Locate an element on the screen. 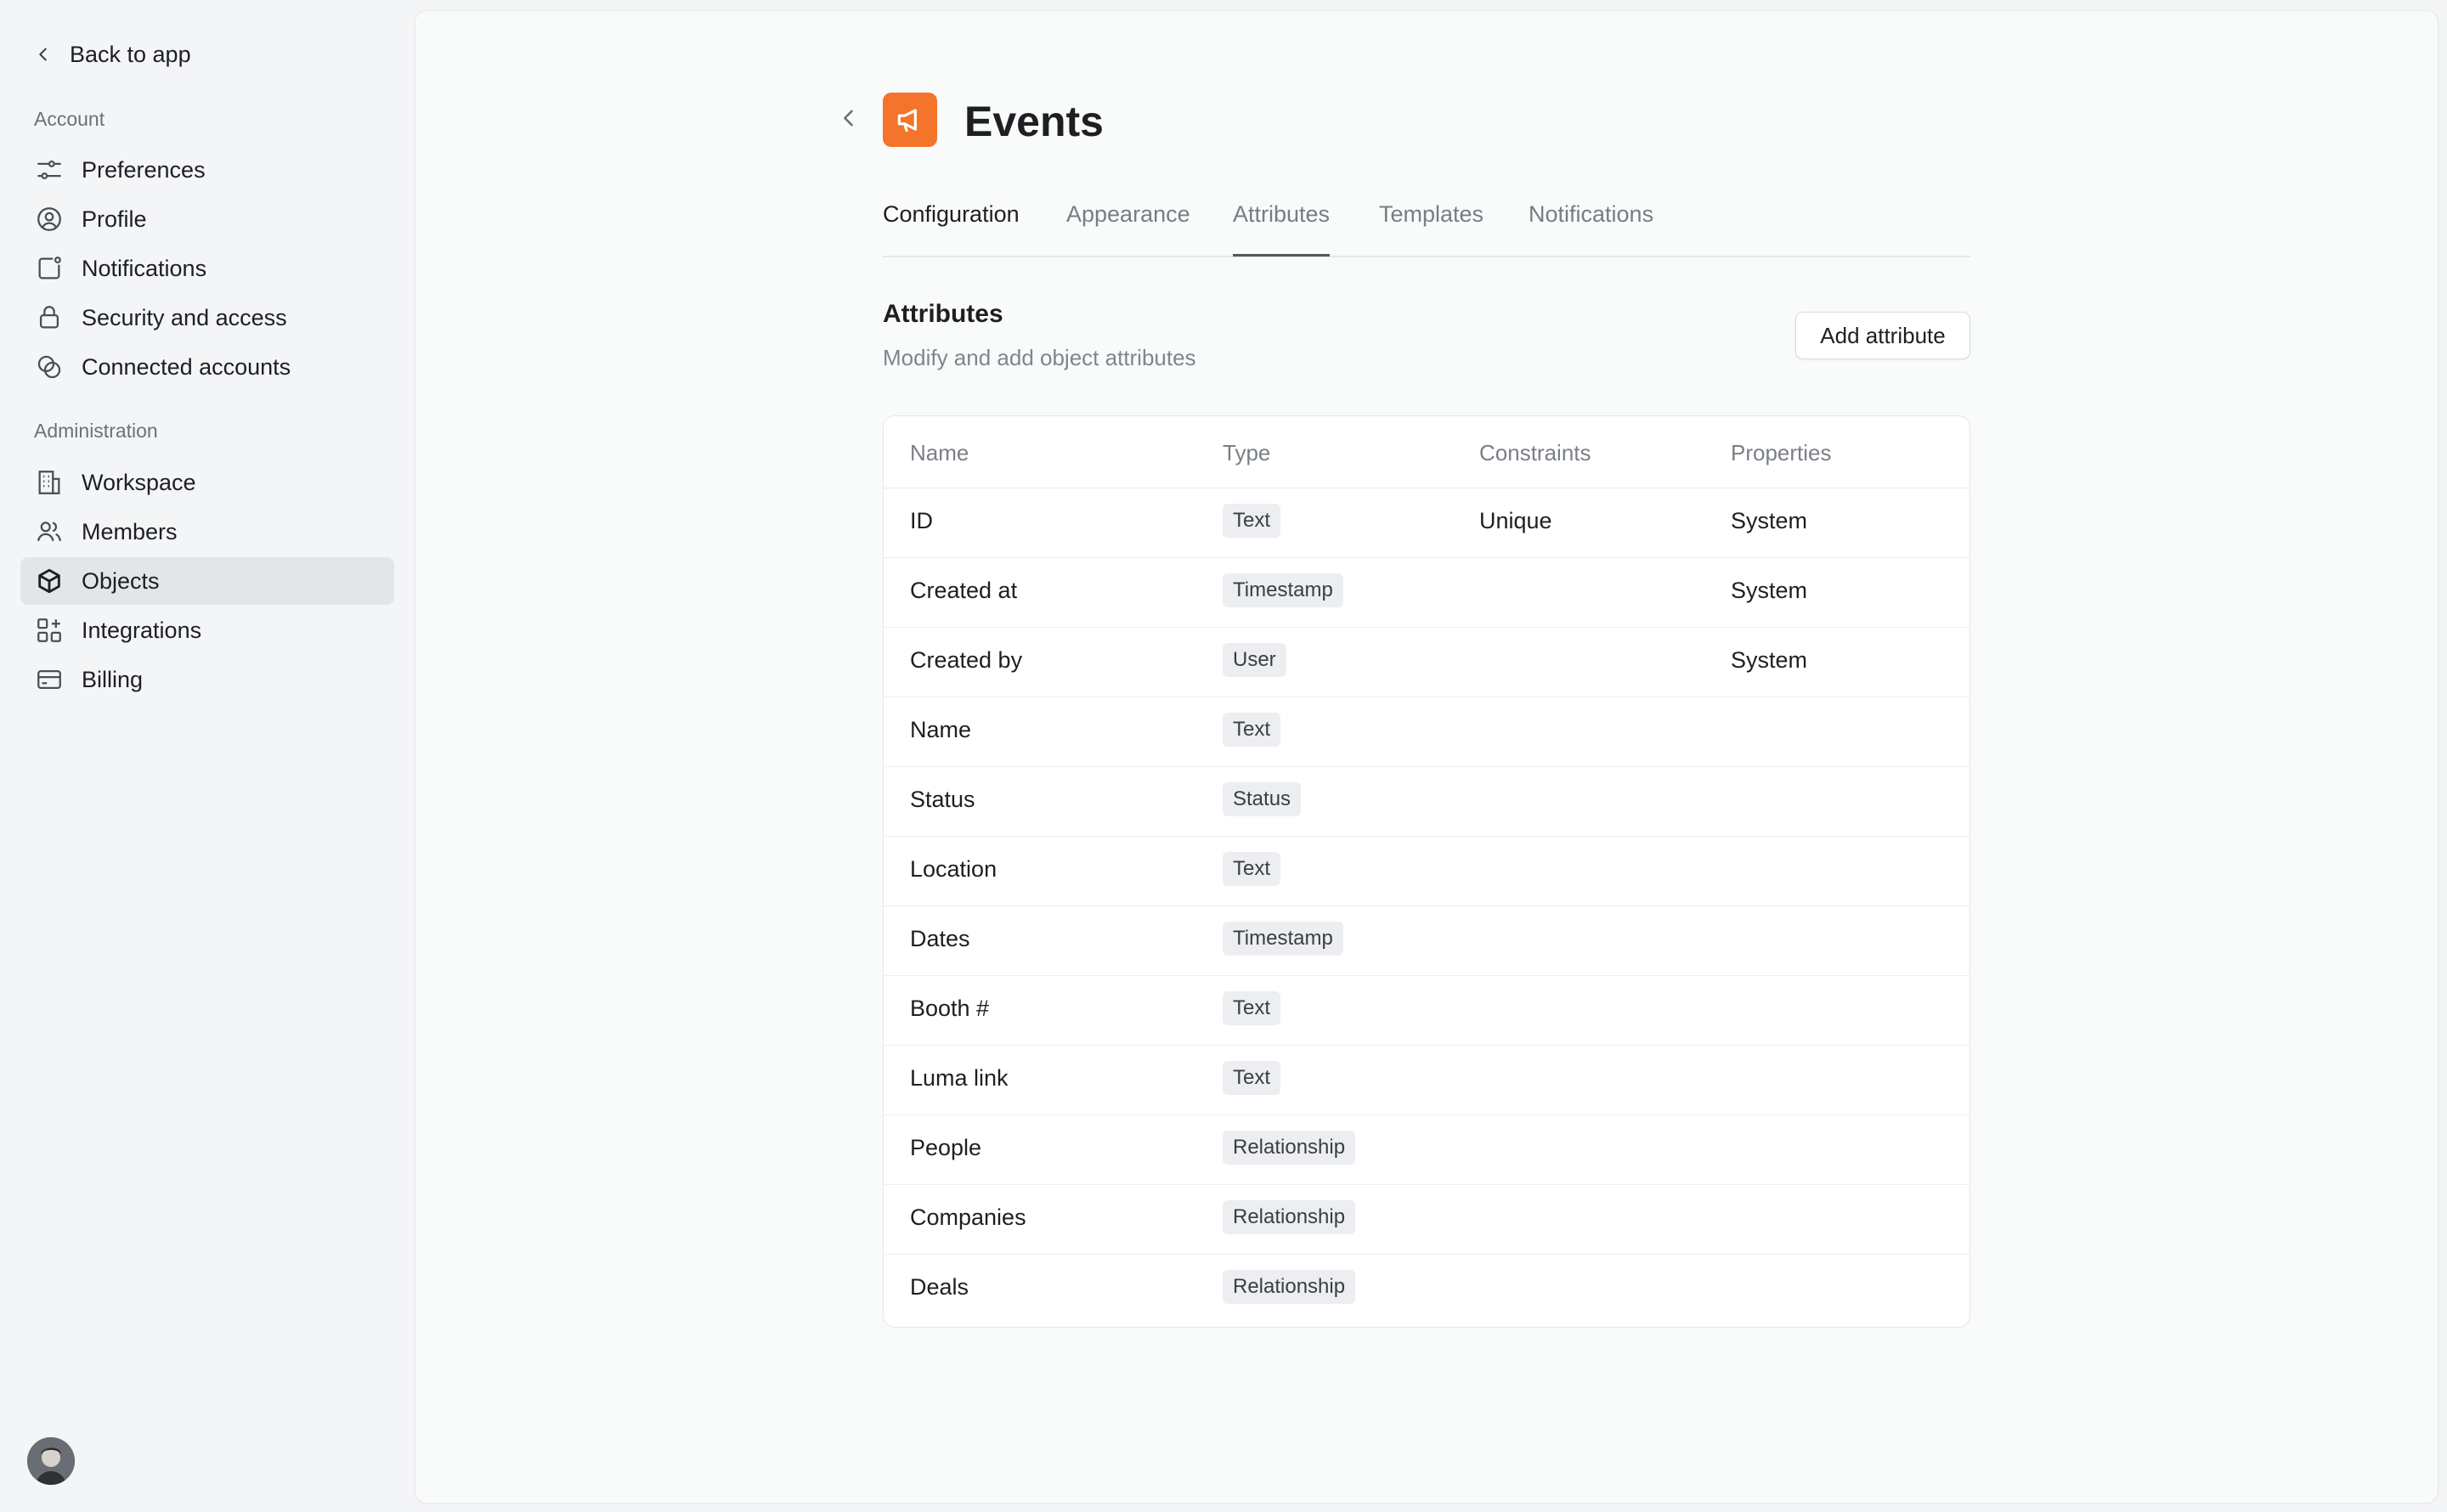  table-row: Deals Relationship is located at coordinates (1426, 1288).